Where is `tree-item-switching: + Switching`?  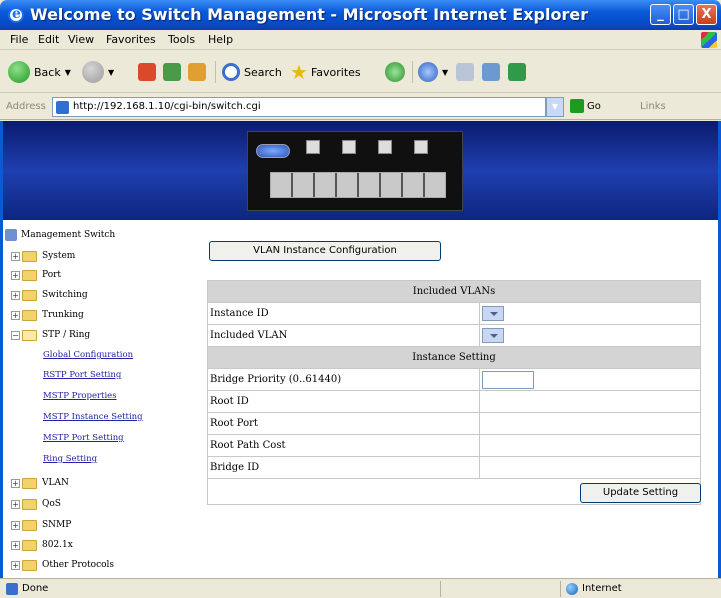 tree-item-switching: + Switching is located at coordinates (49, 295).